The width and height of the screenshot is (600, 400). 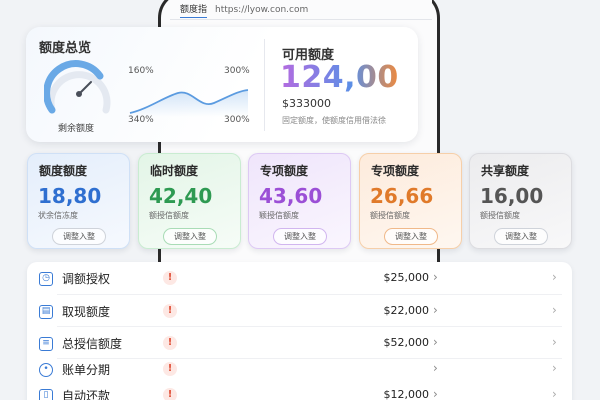 I want to click on quota-value: 43,60, so click(x=291, y=196).